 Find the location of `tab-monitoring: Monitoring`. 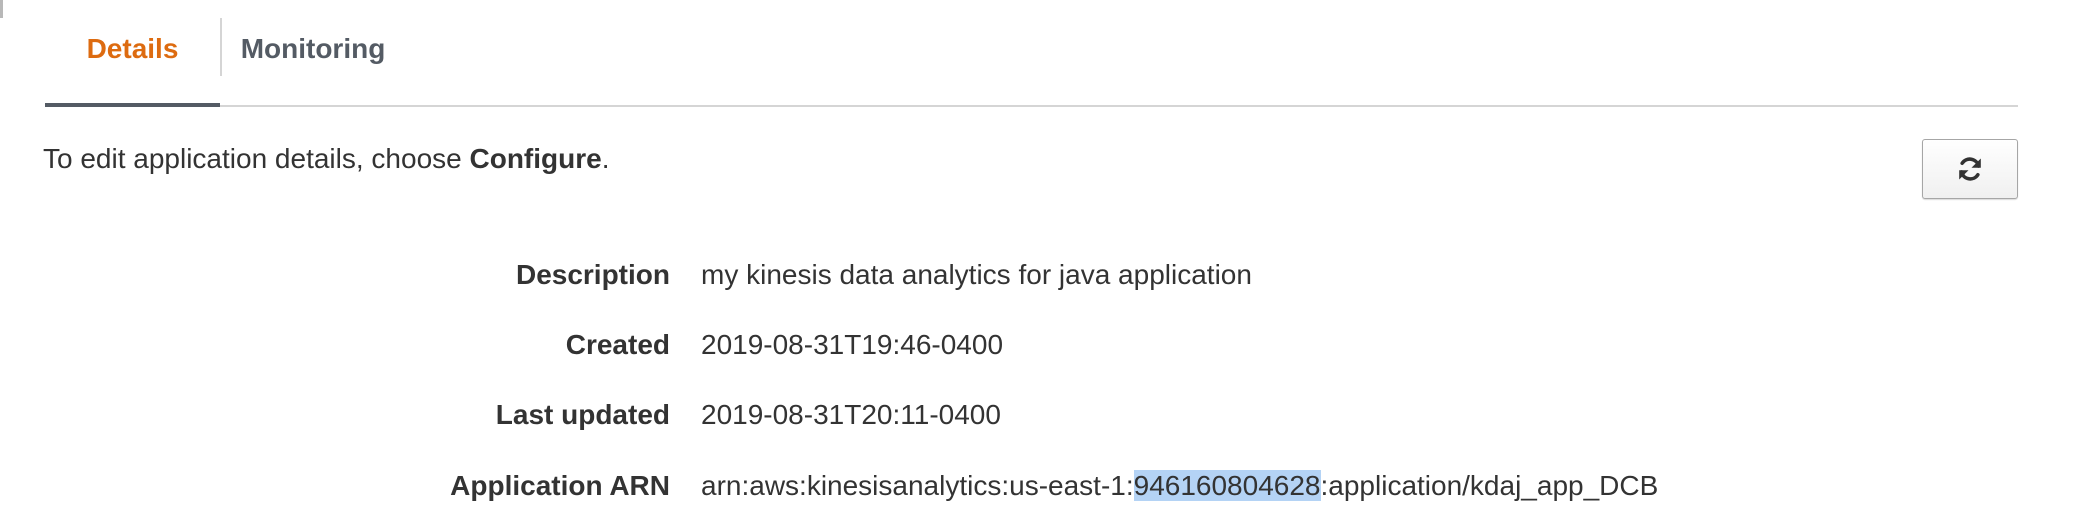

tab-monitoring: Monitoring is located at coordinates (313, 52).